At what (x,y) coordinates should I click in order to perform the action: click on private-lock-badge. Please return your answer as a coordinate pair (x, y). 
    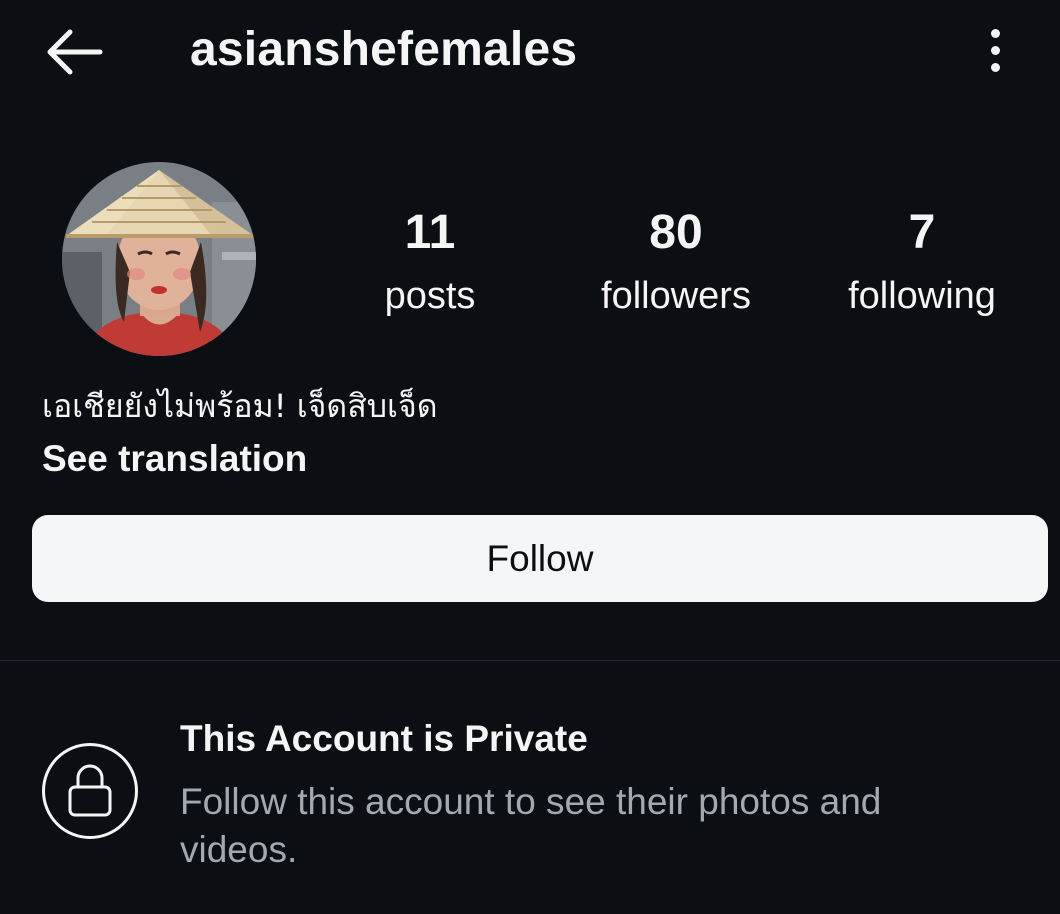
    Looking at the image, I should click on (90, 791).